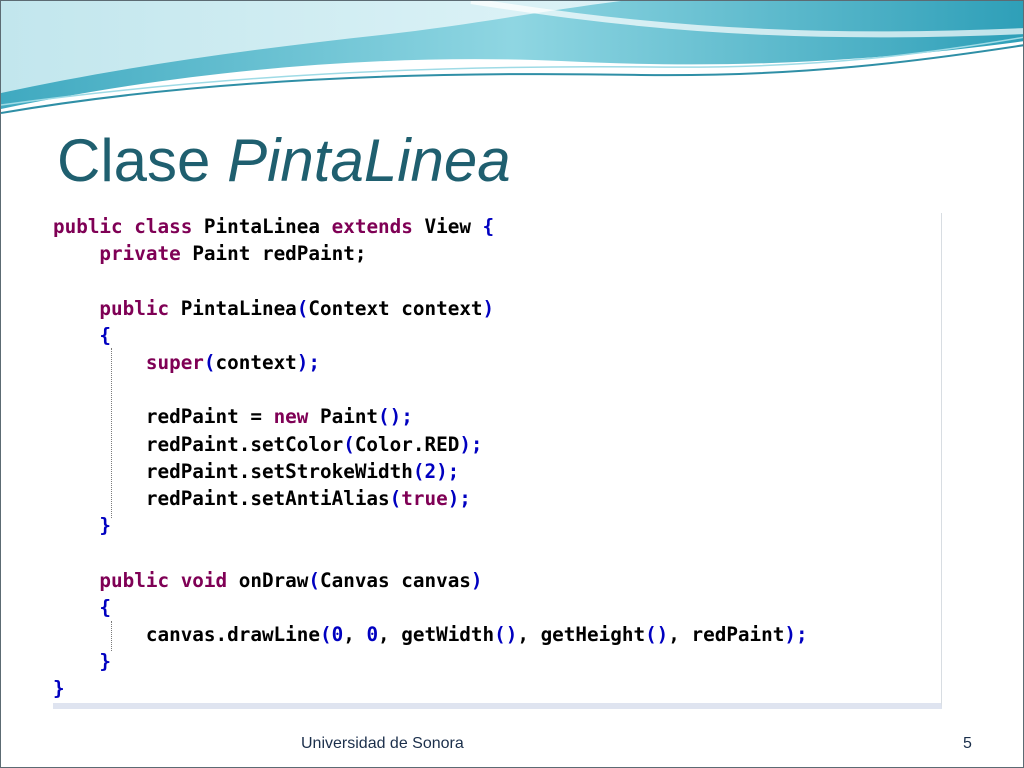 The image size is (1024, 768). What do you see at coordinates (738, 634) in the screenshot?
I see `code-token: redPaint` at bounding box center [738, 634].